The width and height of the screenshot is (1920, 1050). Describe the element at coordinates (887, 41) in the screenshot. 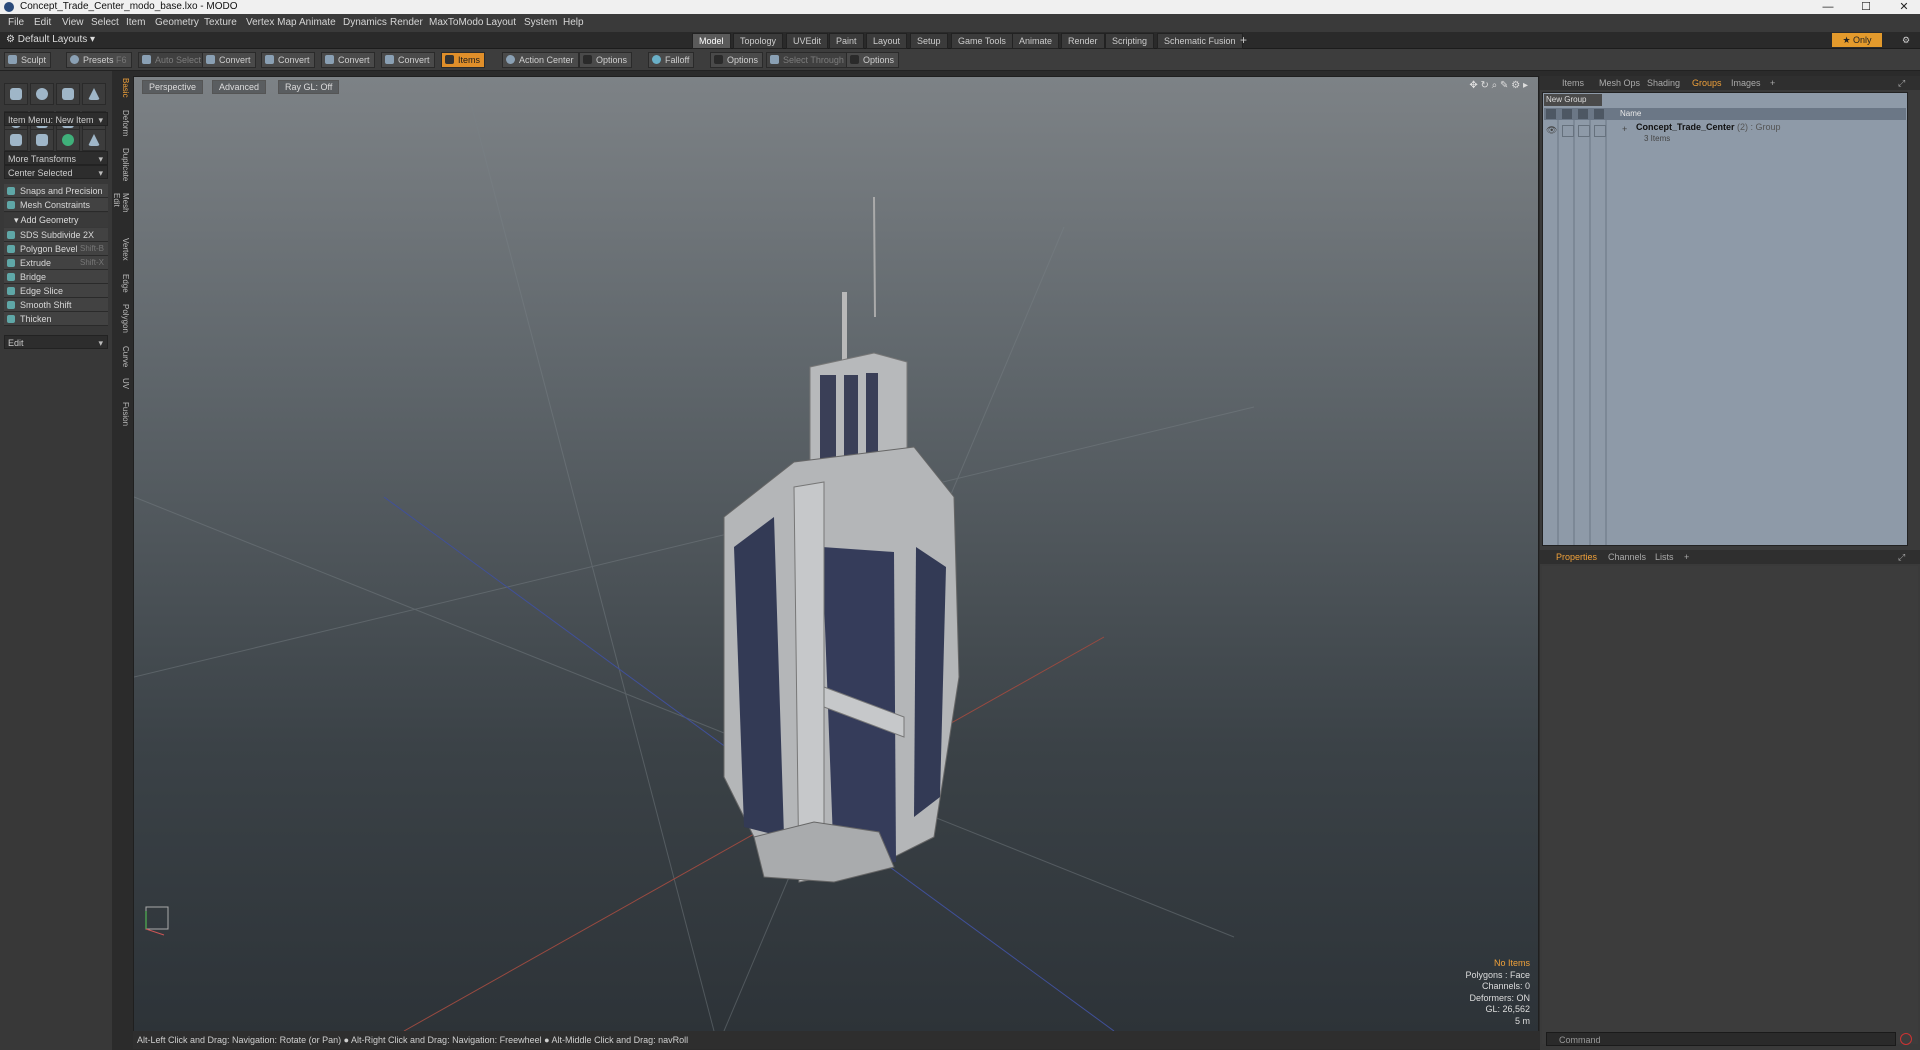

I see `tab-layout: Layout` at that location.